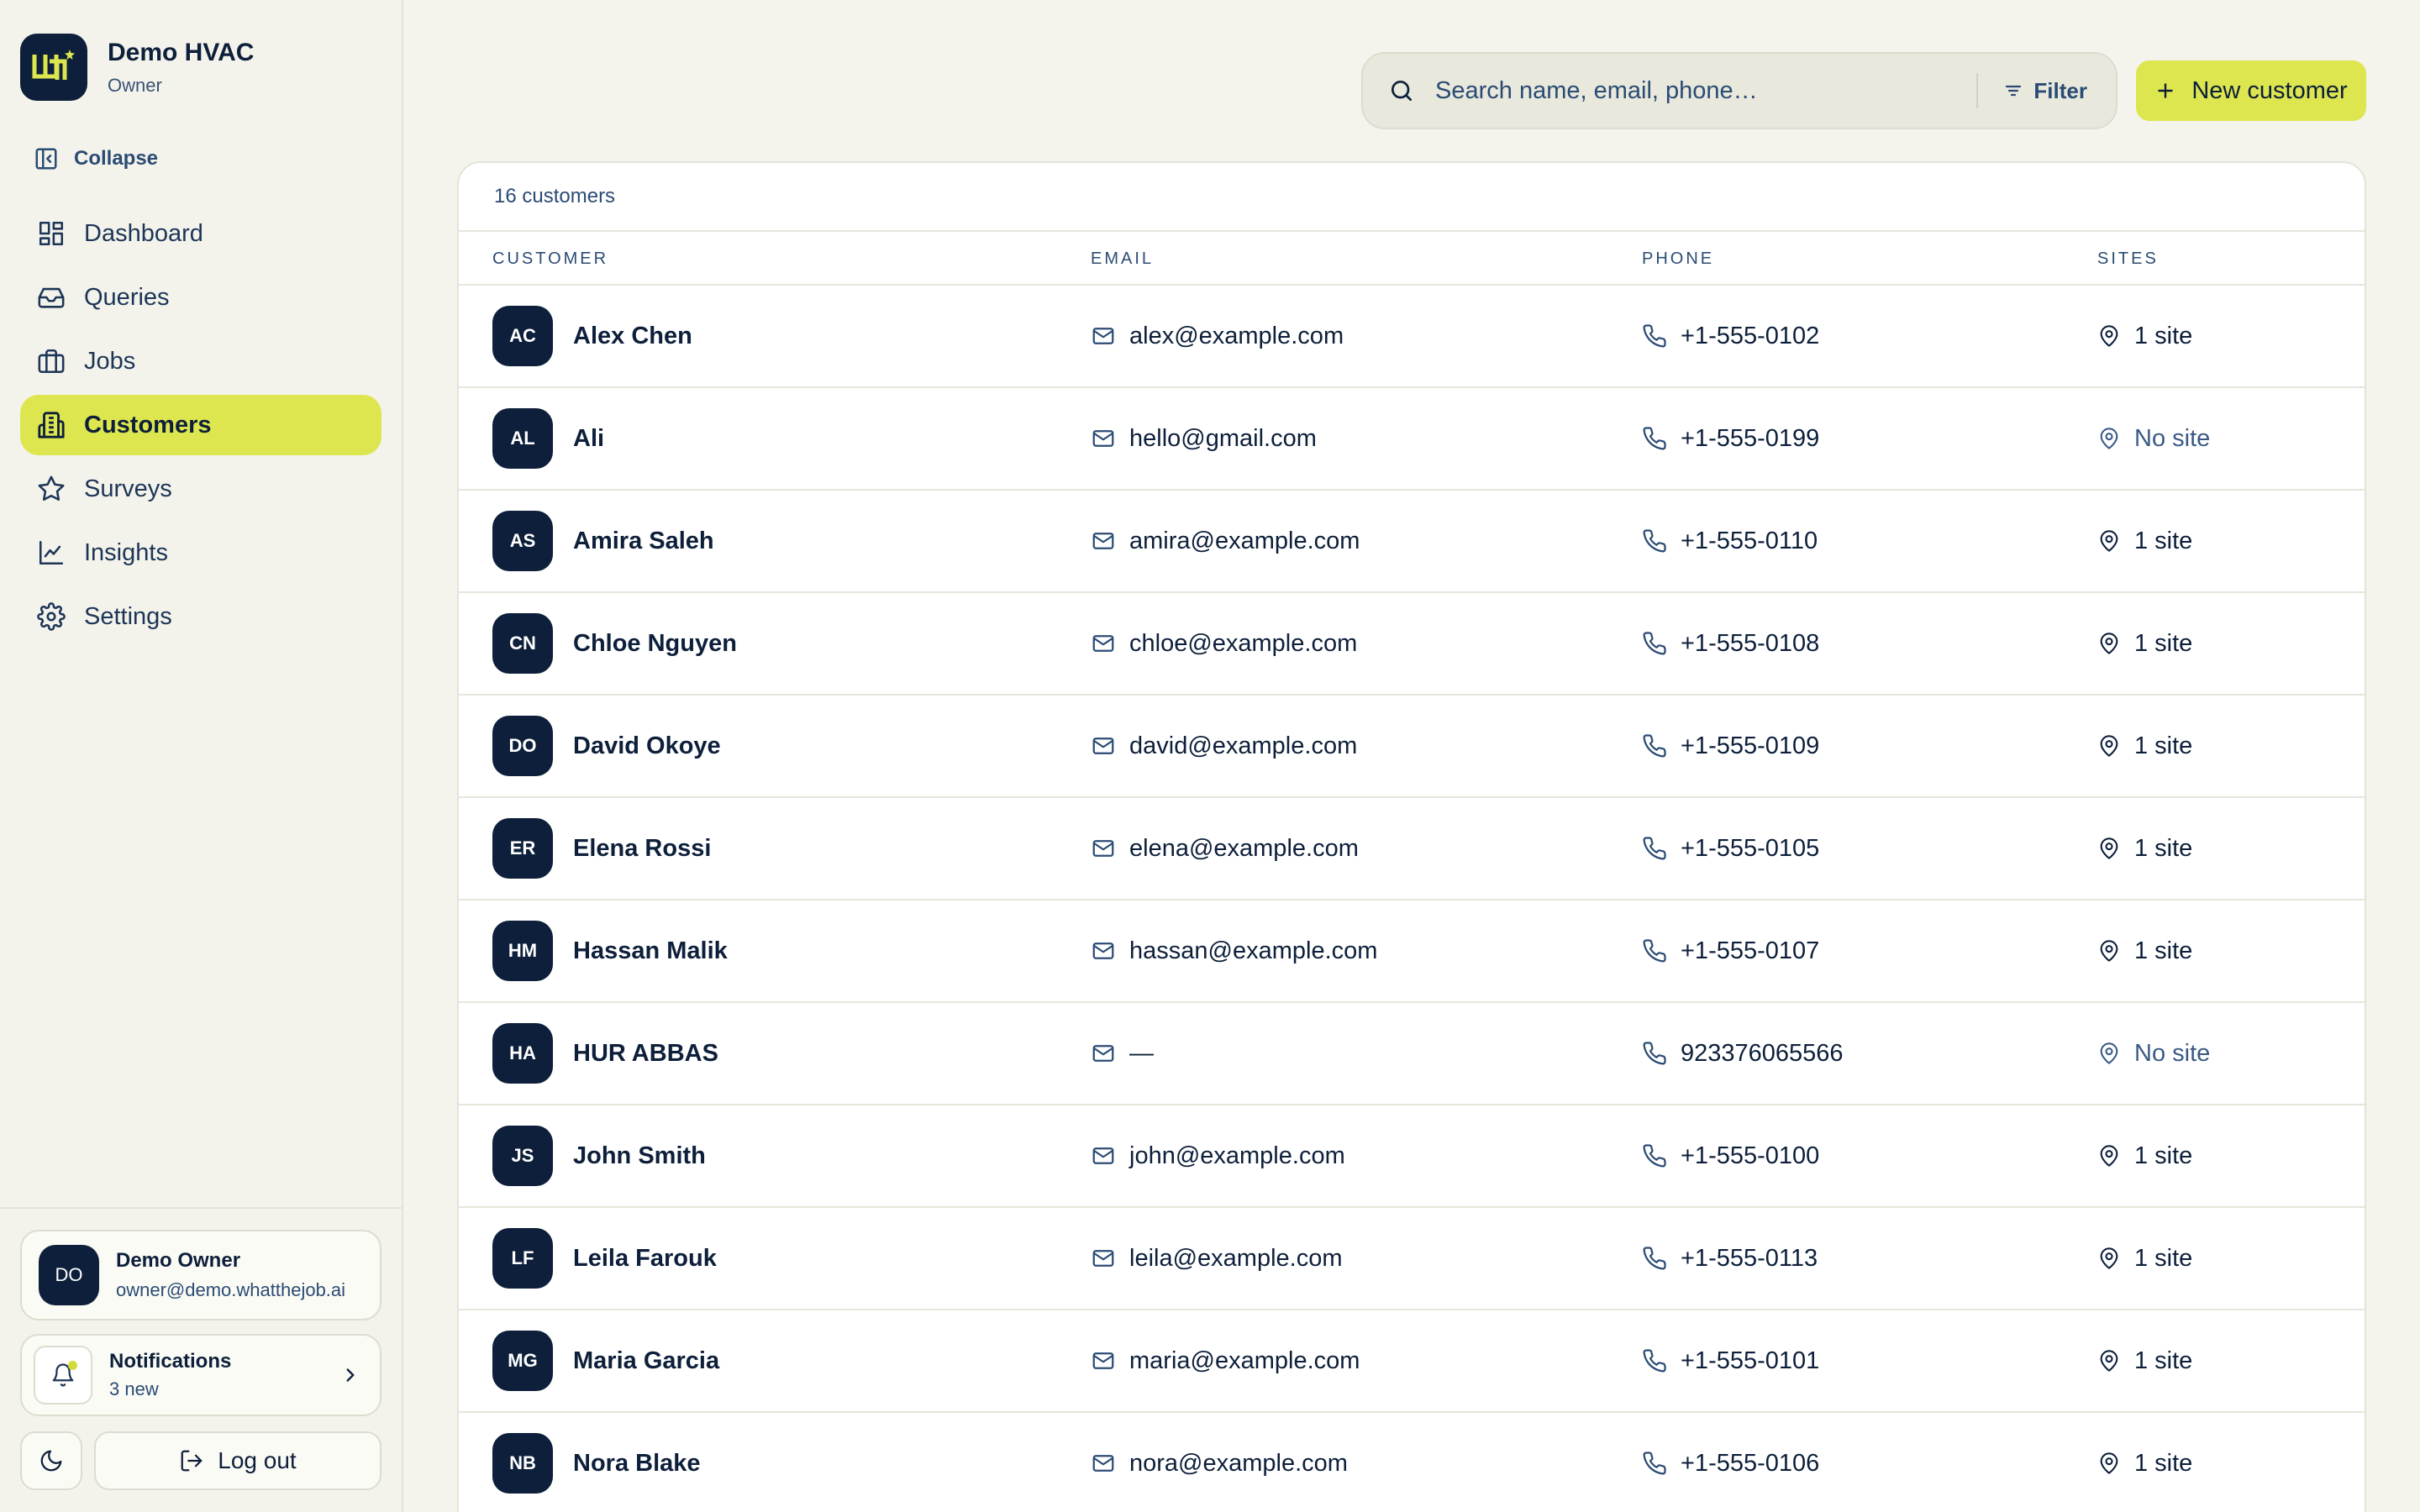 The image size is (2420, 1512). What do you see at coordinates (1750, 644) in the screenshot?
I see `customer-phone: +1-555-0108` at bounding box center [1750, 644].